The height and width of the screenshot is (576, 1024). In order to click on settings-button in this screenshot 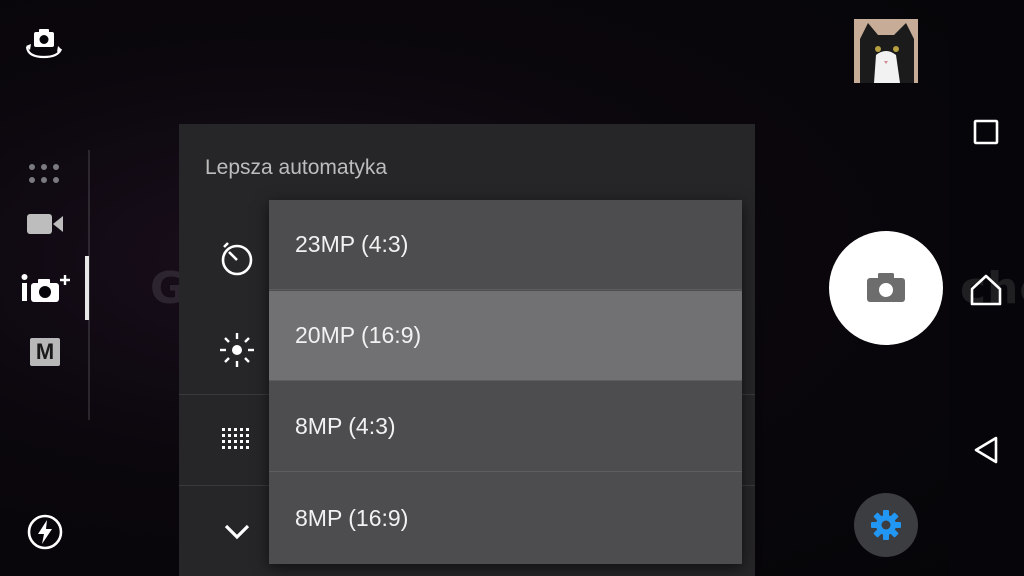, I will do `click(886, 525)`.